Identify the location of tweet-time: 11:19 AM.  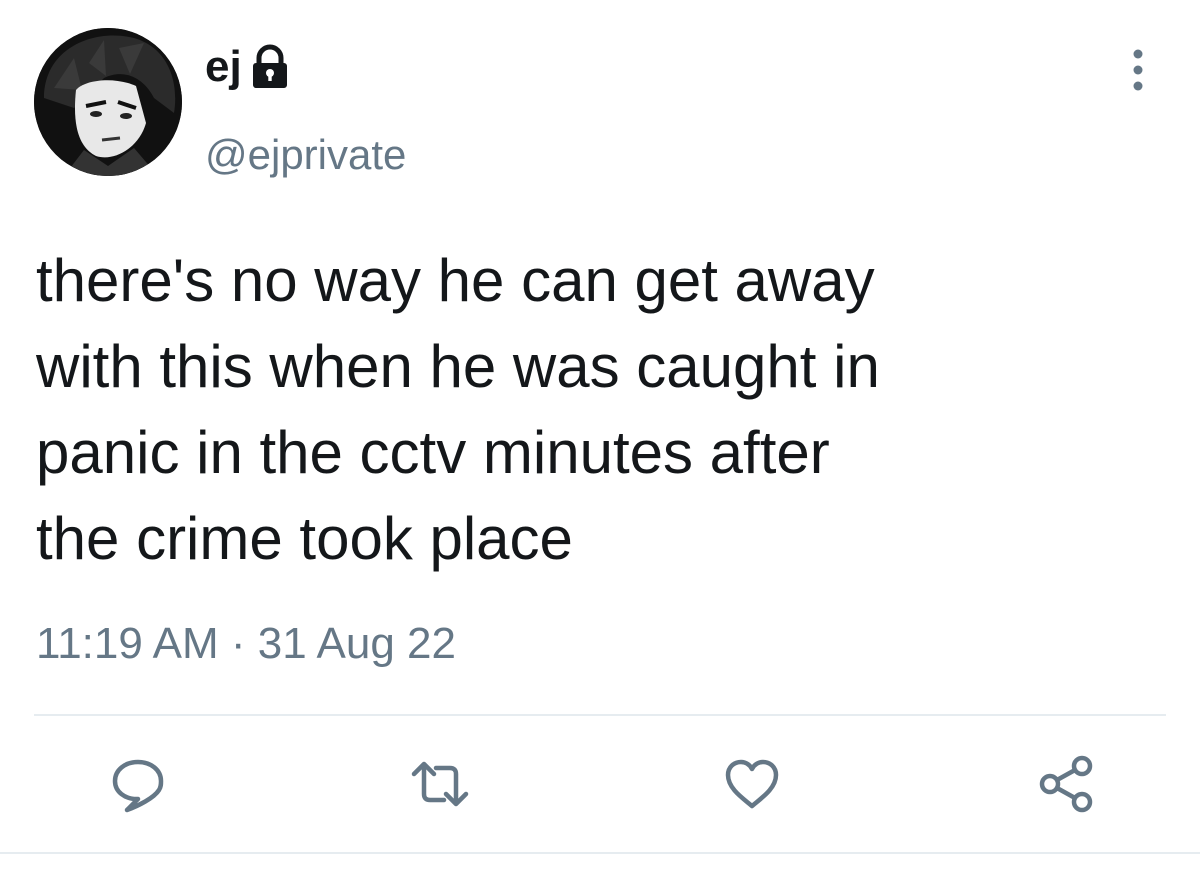
(127, 643).